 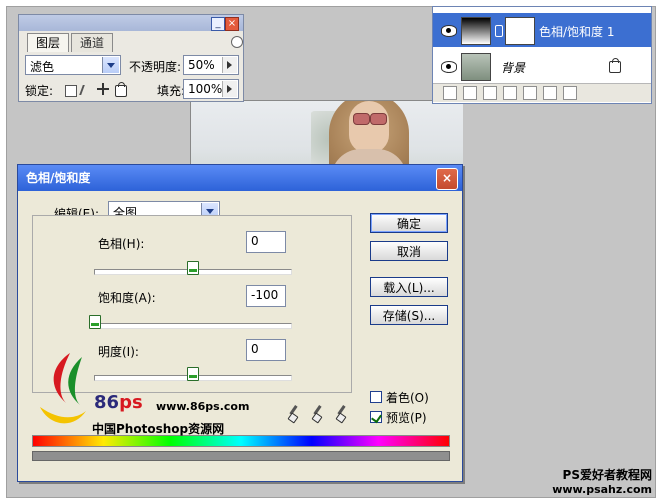 I want to click on fill-stepper-arrow-icon, so click(x=229, y=89).